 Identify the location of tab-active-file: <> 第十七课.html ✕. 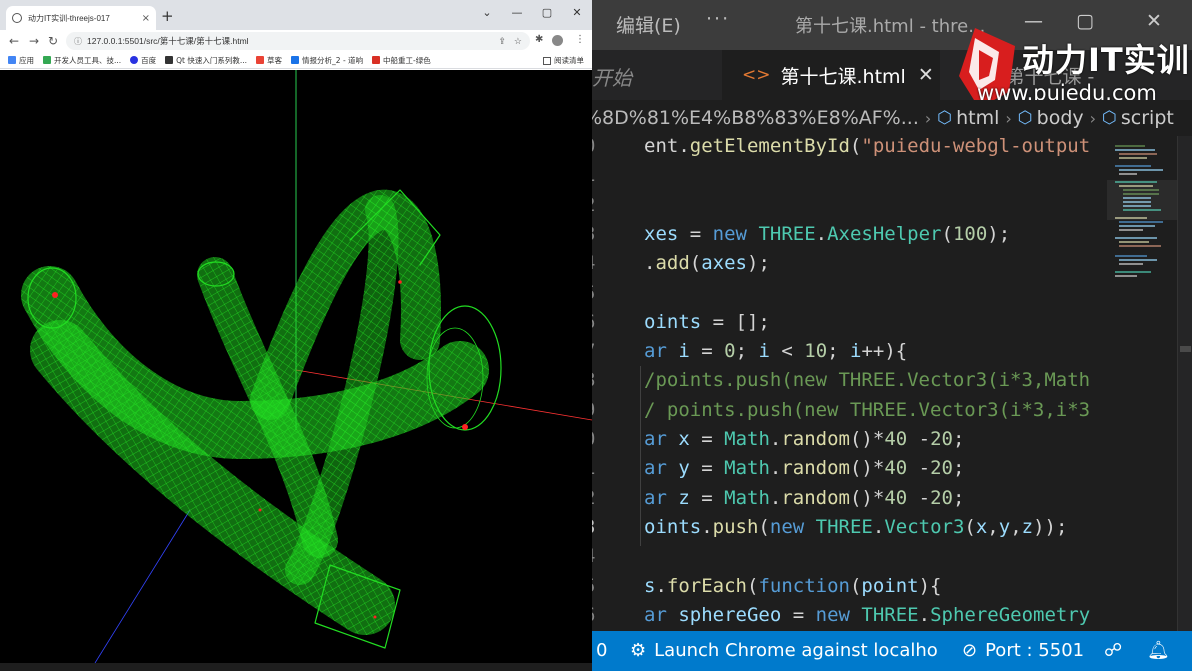
(831, 75).